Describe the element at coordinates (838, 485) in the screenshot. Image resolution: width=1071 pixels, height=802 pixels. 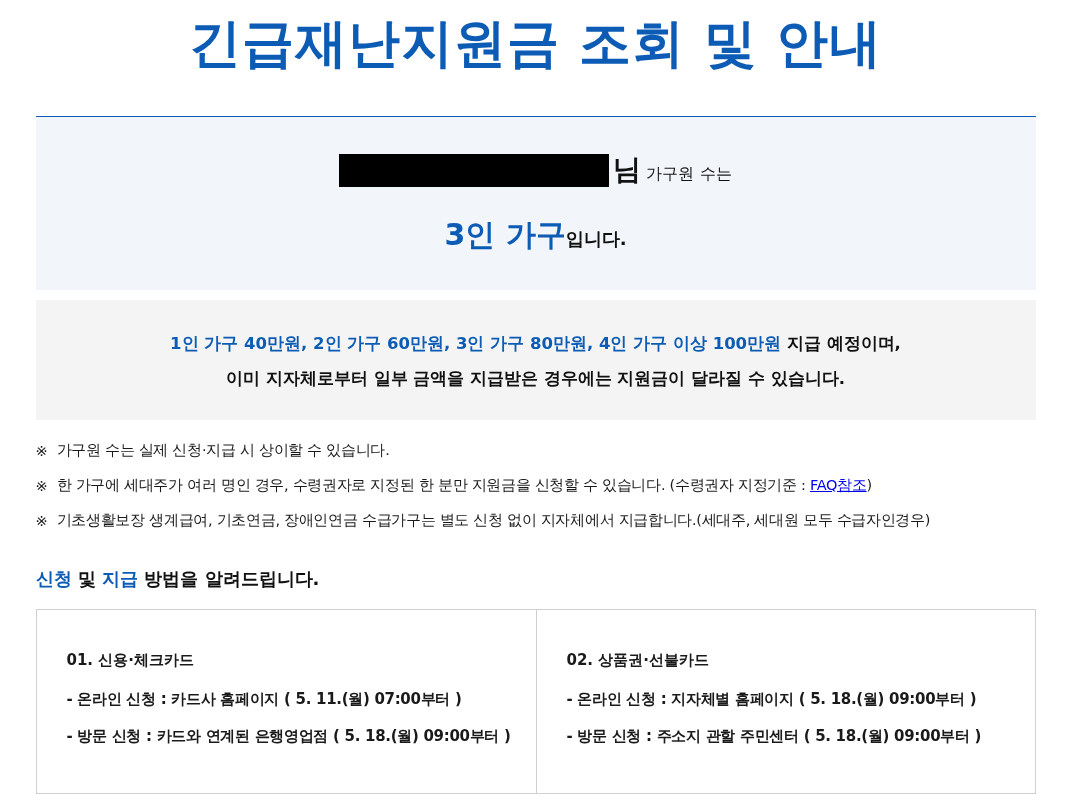
I see `faq-link: FAQ참조` at that location.